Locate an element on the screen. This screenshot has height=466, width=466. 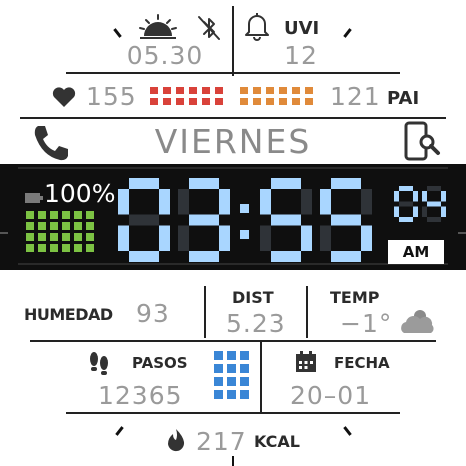
heart-rate-bars is located at coordinates (190, 97).